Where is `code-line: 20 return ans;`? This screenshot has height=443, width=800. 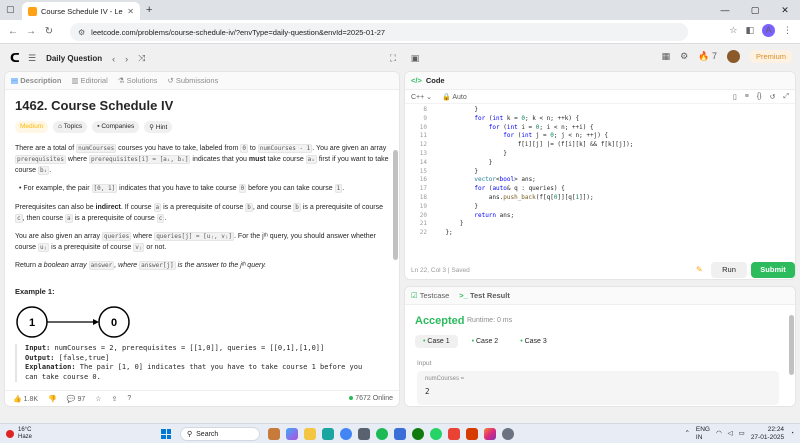 code-line: 20 return ans; is located at coordinates (600, 216).